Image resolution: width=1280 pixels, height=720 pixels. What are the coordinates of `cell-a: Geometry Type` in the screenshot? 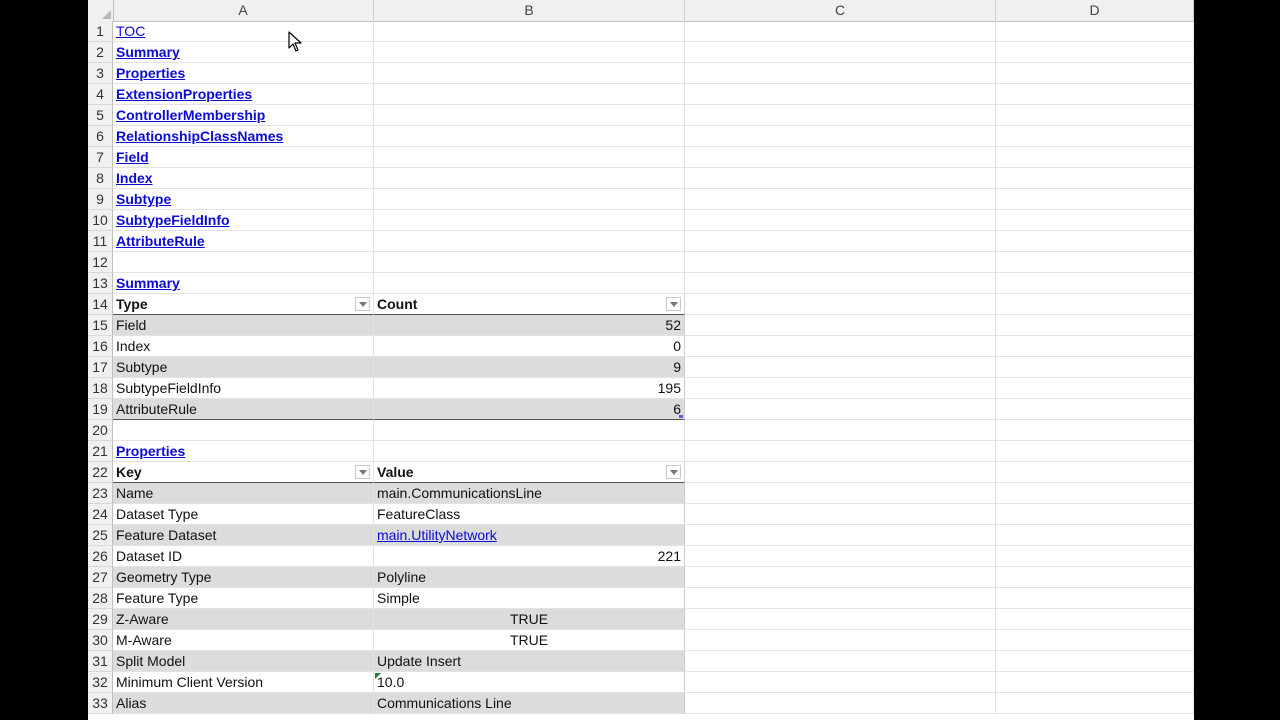 It's located at (243, 577).